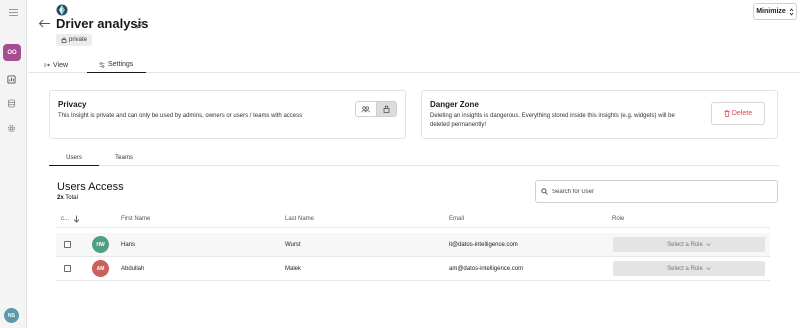  I want to click on visibility-badge: private, so click(74, 40).